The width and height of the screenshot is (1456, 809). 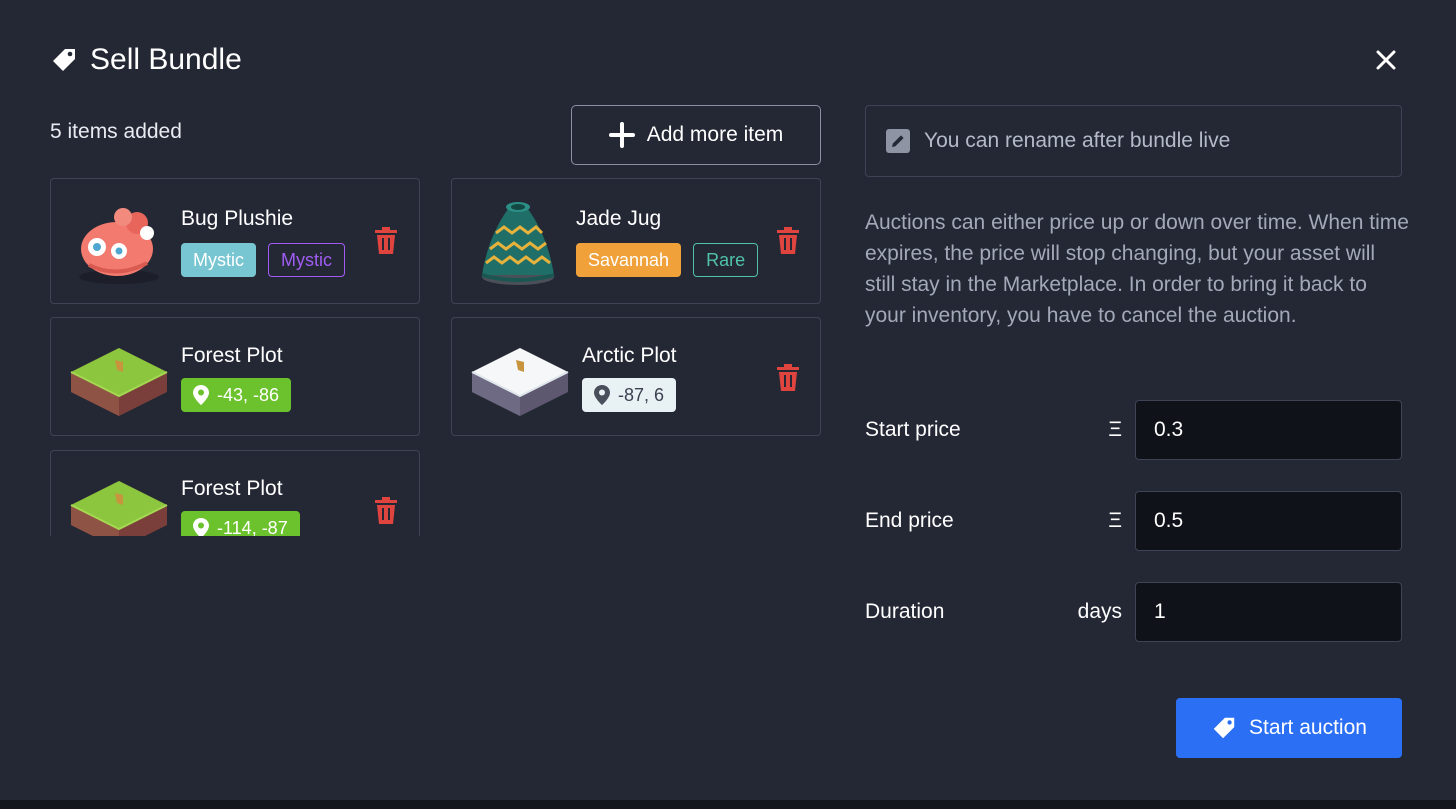 I want to click on item-tags: -114, -87, so click(x=240, y=523).